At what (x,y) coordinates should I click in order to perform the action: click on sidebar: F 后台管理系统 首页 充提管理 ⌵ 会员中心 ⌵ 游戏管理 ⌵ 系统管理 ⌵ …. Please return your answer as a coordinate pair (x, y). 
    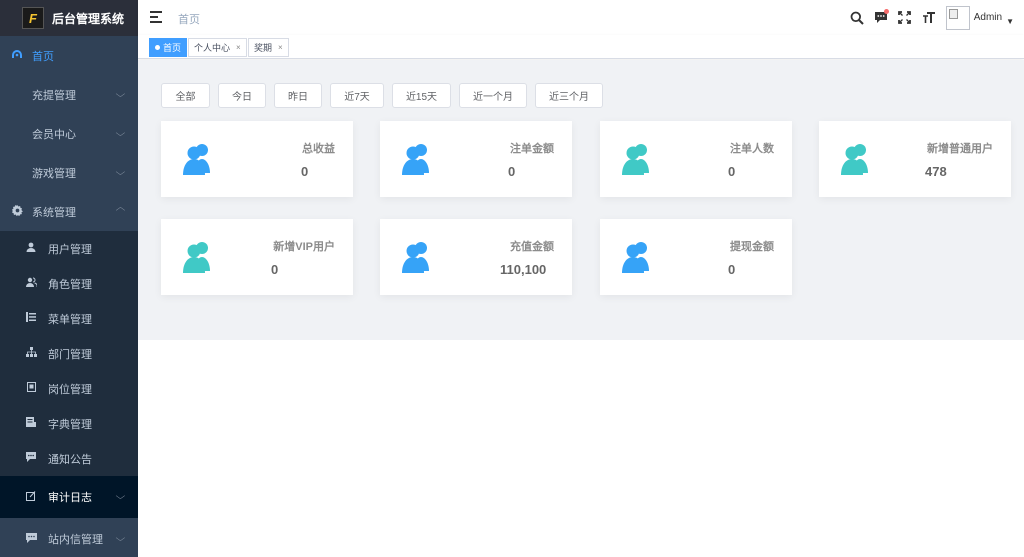
    Looking at the image, I should click on (69, 278).